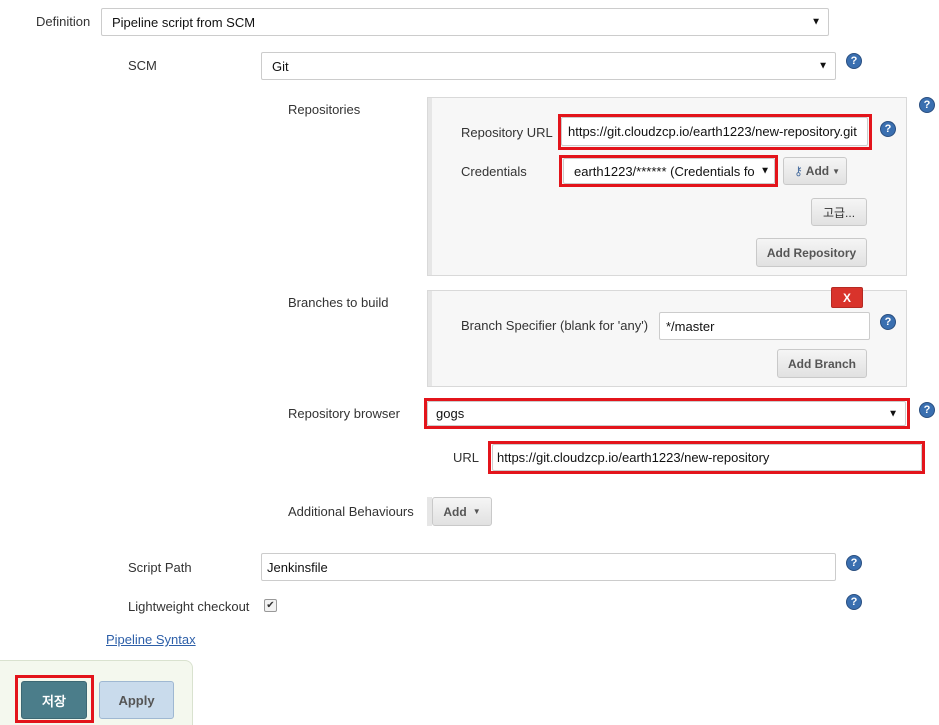 Image resolution: width=939 pixels, height=725 pixels. I want to click on add-behaviour-button: Add ▼, so click(462, 511).